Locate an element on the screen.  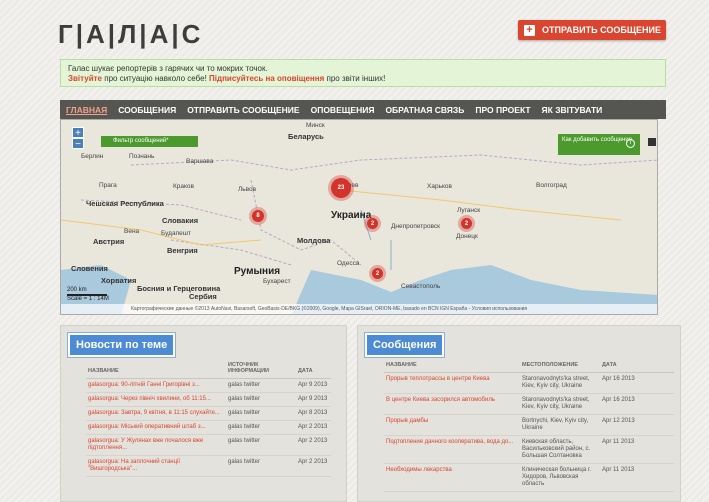
report-link: Звітуйте is located at coordinates (85, 78).